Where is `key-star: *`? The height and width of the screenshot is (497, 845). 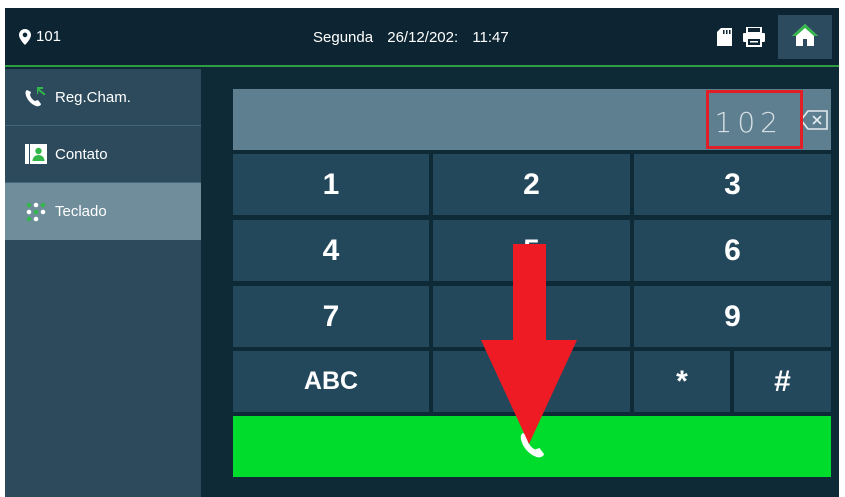
key-star: * is located at coordinates (682, 381).